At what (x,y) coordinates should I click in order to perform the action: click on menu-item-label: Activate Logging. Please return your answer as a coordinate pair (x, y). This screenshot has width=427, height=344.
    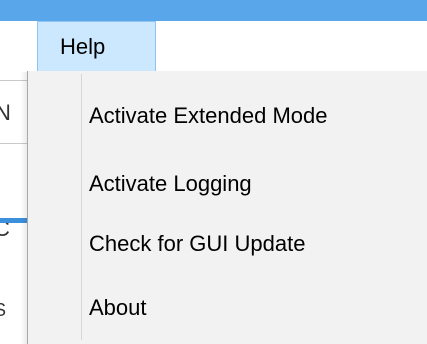
    Looking at the image, I should click on (170, 183).